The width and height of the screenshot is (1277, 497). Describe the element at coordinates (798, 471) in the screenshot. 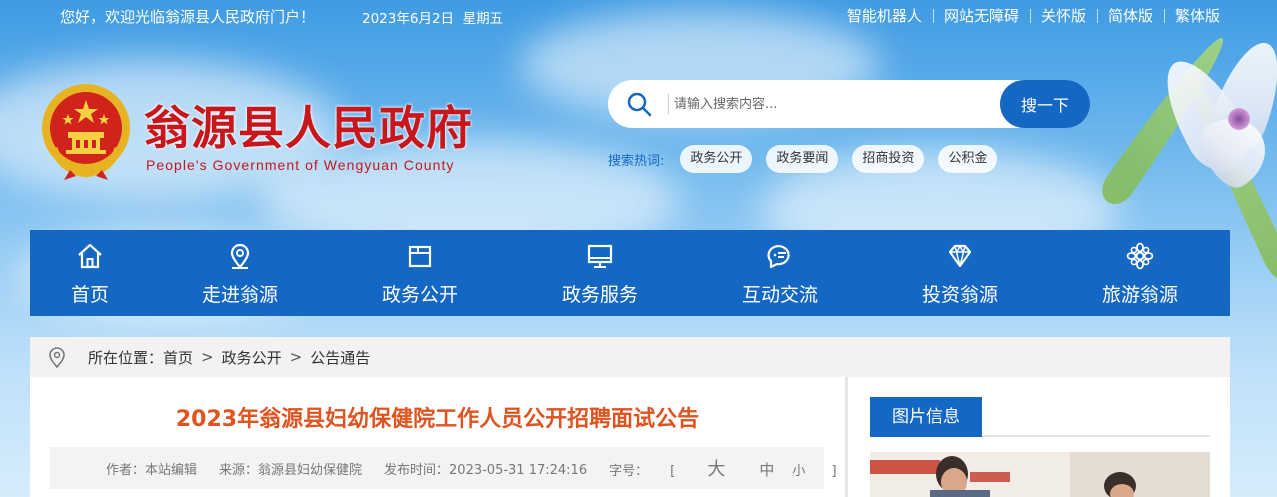

I see `font-size-small: 小` at that location.